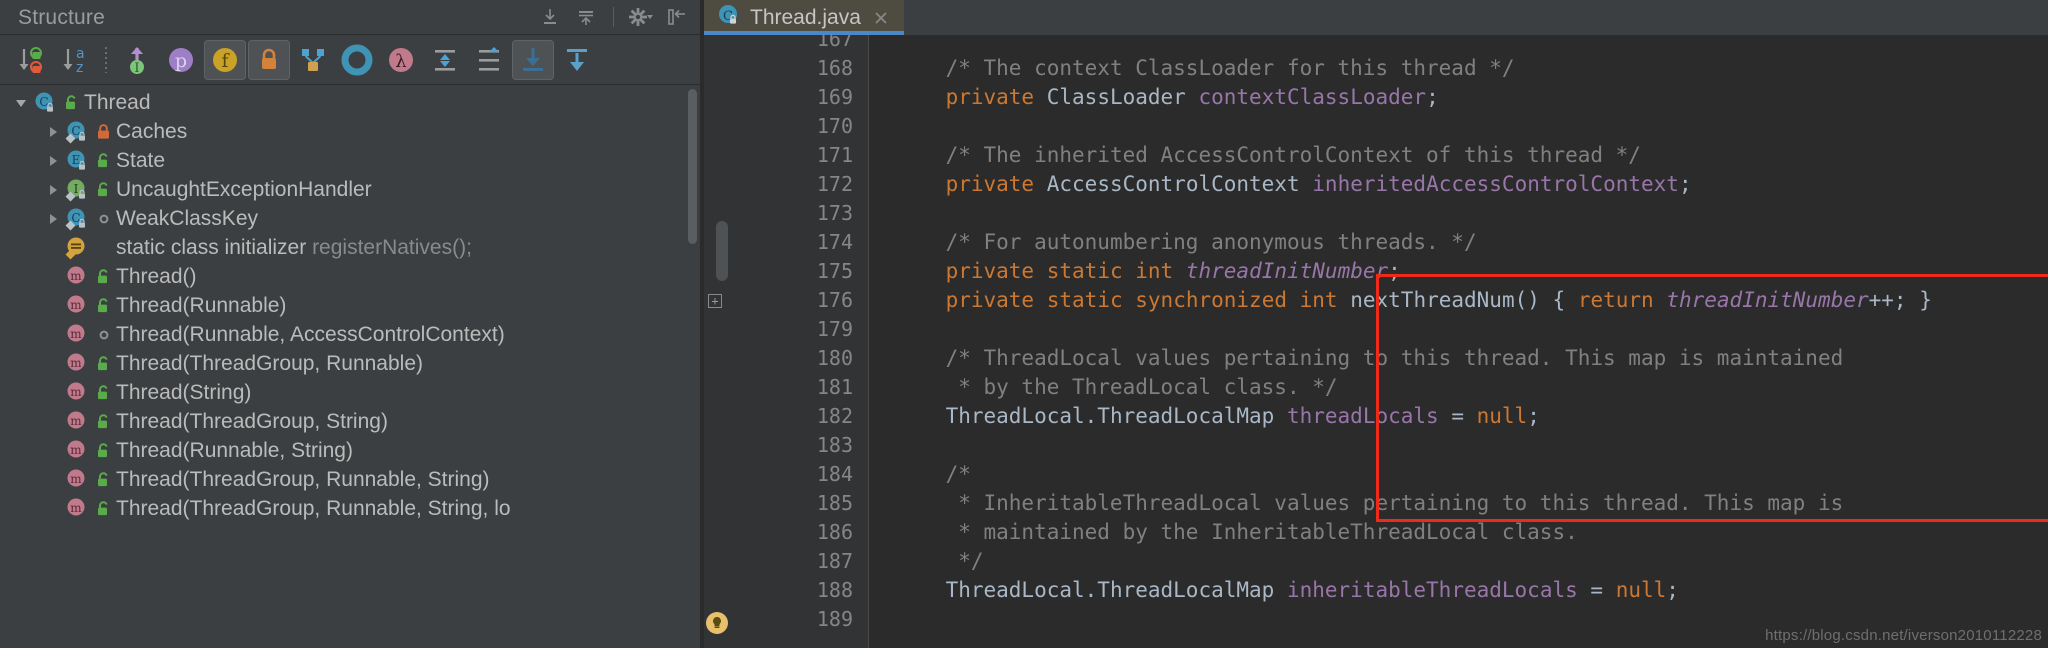  Describe the element at coordinates (1615, 300) in the screenshot. I see `code-token: return` at that location.